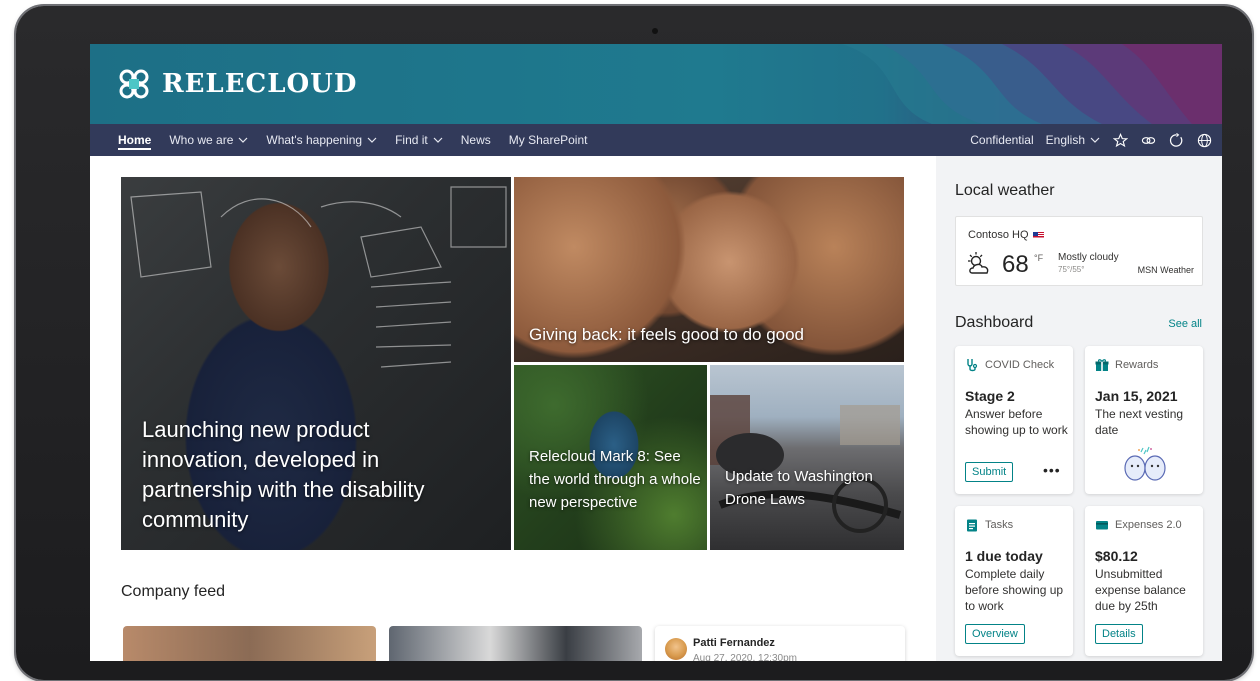 Image resolution: width=1260 pixels, height=681 pixels. Describe the element at coordinates (709, 269) in the screenshot. I see `hero-tile-giving-back: Giving back: it feels good to do good` at that location.